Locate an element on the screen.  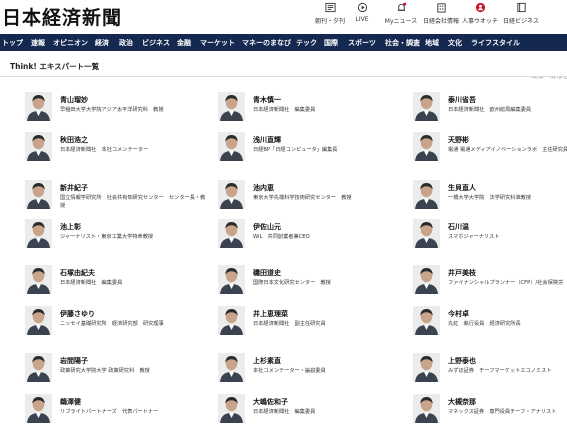
expert-card: 岩間陽子政策研究大学院大学 政策研究科 教授 is located at coordinates (117, 371).